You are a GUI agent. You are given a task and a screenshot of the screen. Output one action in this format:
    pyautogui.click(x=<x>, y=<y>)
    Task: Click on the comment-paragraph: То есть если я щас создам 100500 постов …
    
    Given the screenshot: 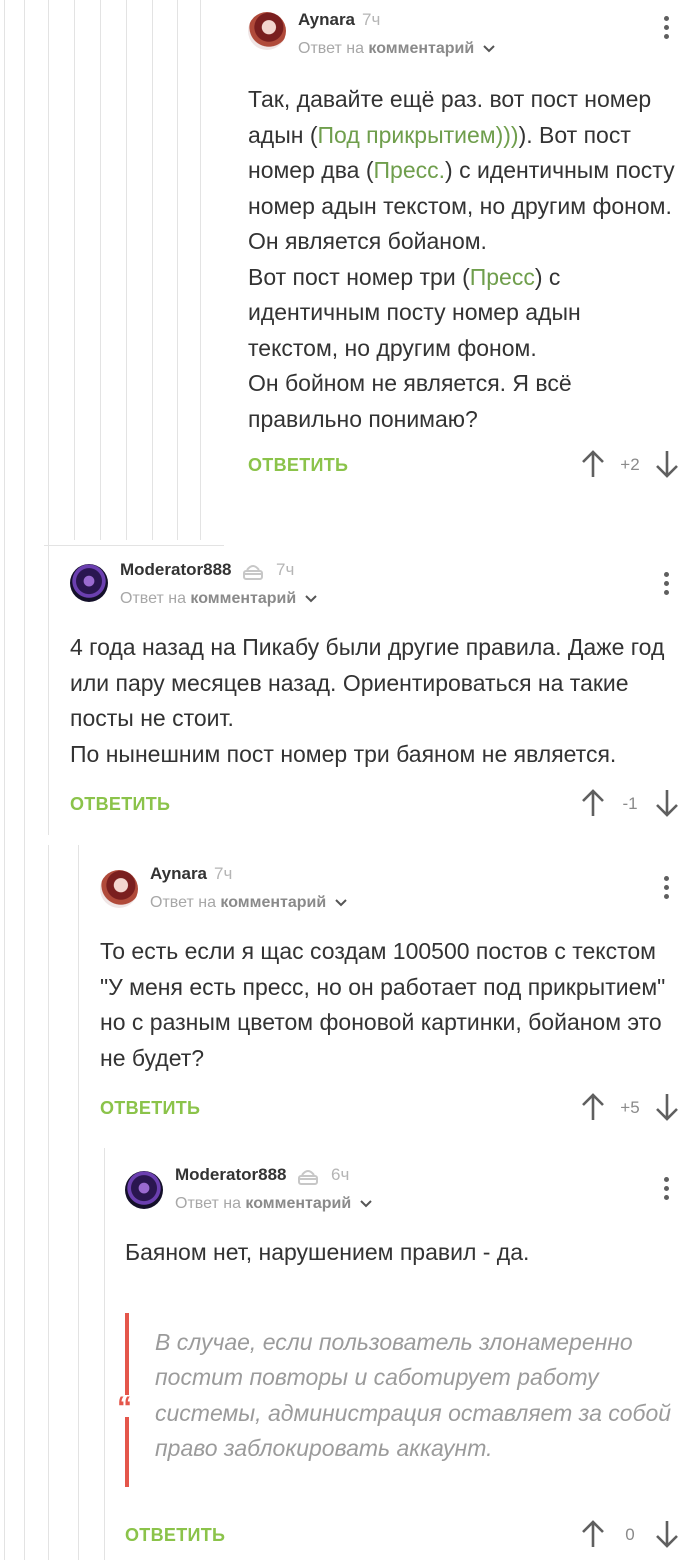 What is the action you would take?
    pyautogui.click(x=383, y=1004)
    